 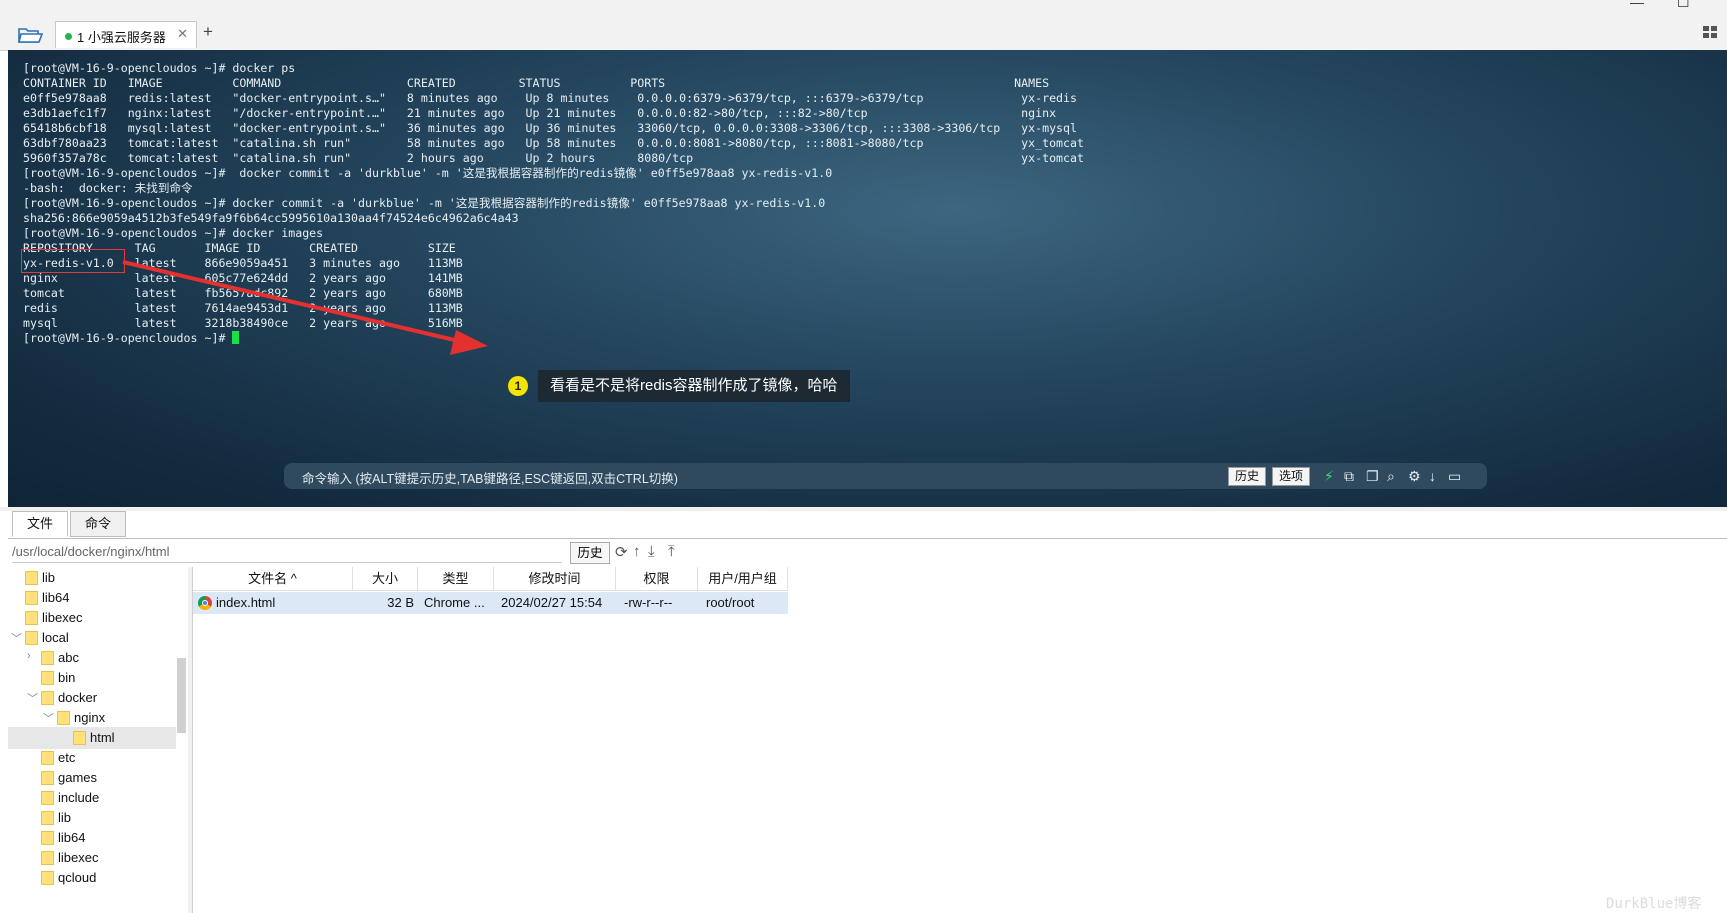 I want to click on tree-item-nginx: ﹀ nginx, so click(x=92, y=718).